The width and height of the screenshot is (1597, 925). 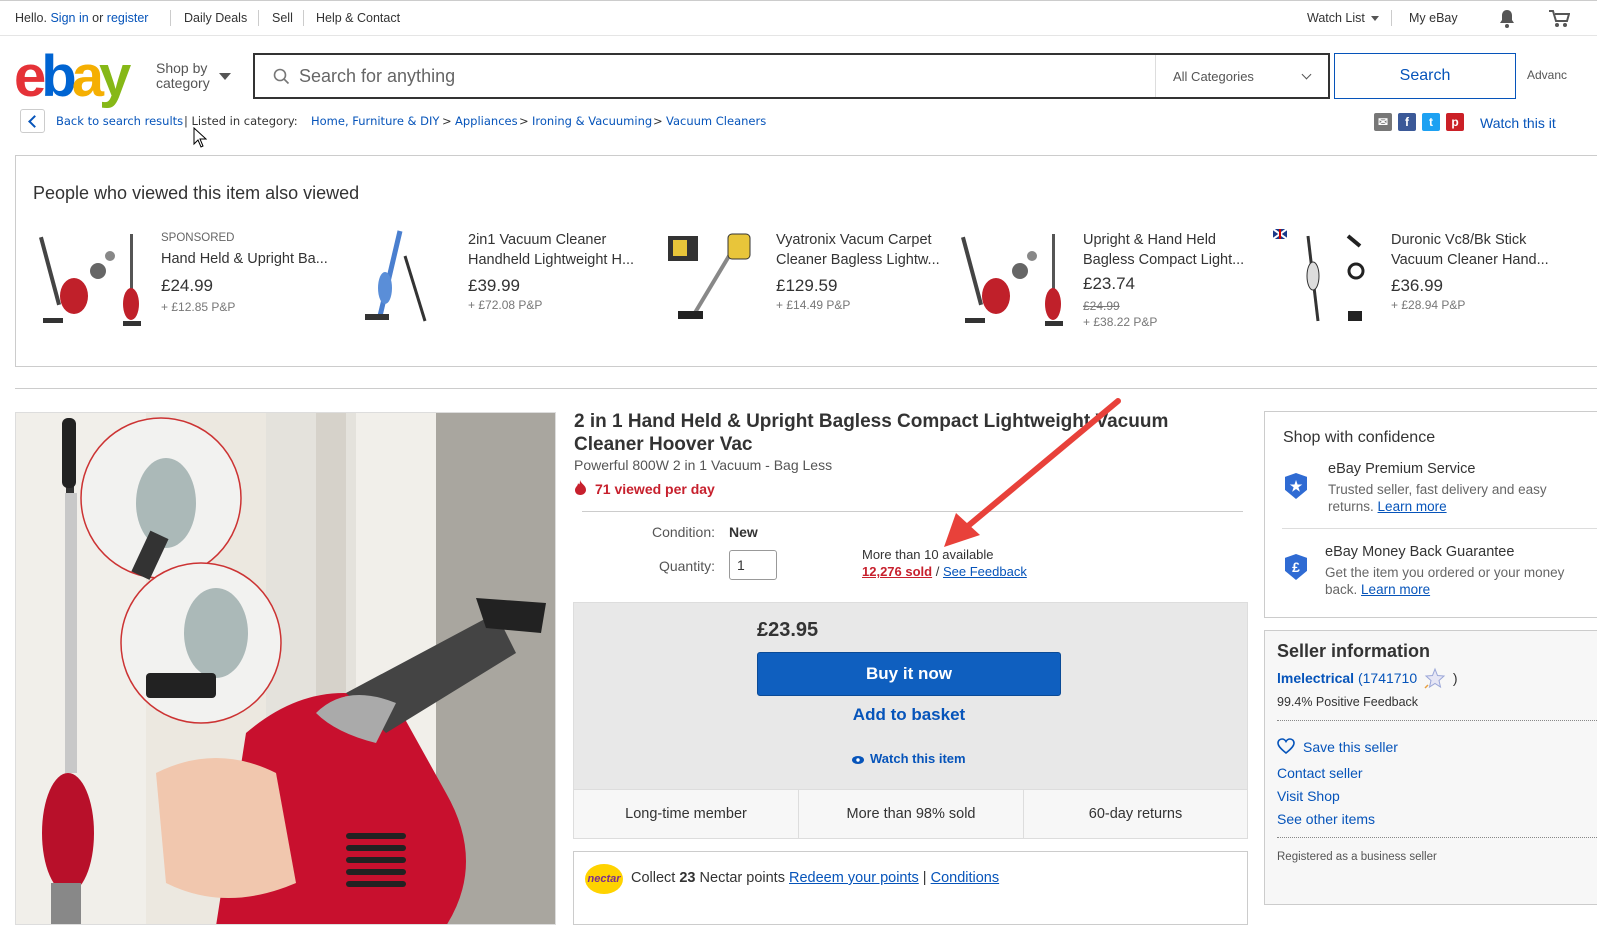 I want to click on advanced-search-link: Advanc, so click(x=1547, y=75).